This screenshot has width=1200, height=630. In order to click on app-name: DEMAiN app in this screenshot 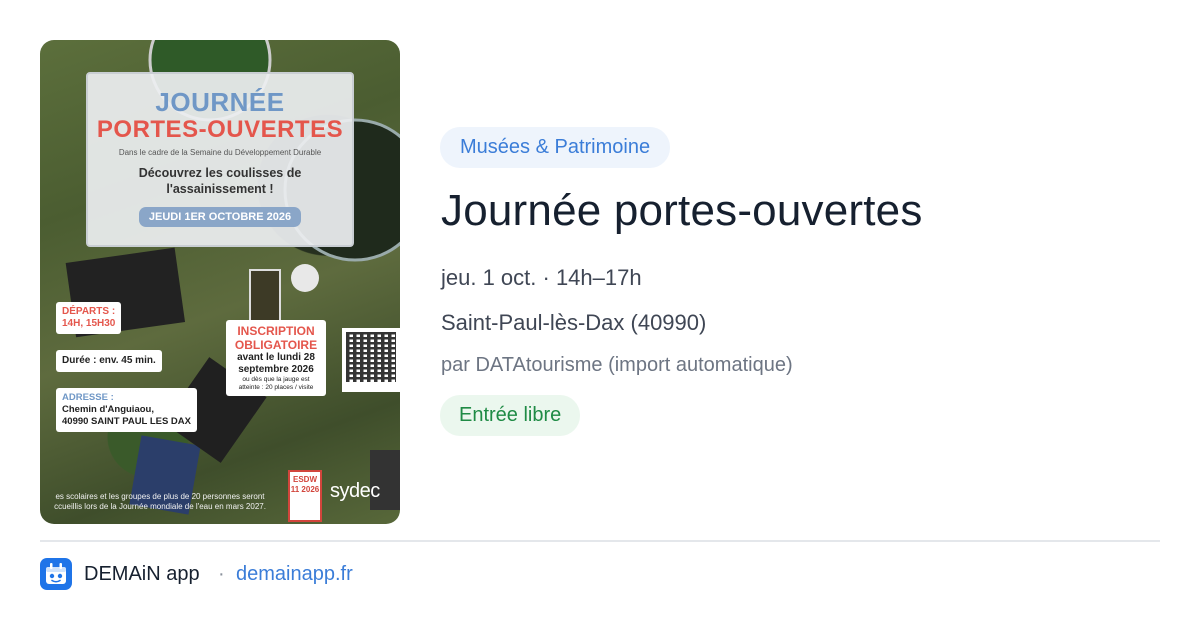, I will do `click(142, 574)`.